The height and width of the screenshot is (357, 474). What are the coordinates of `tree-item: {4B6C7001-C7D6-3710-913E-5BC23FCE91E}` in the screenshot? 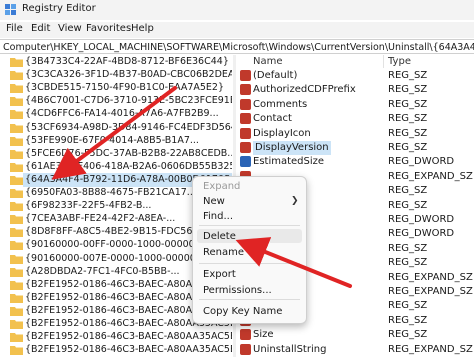 It's located at (116, 101).